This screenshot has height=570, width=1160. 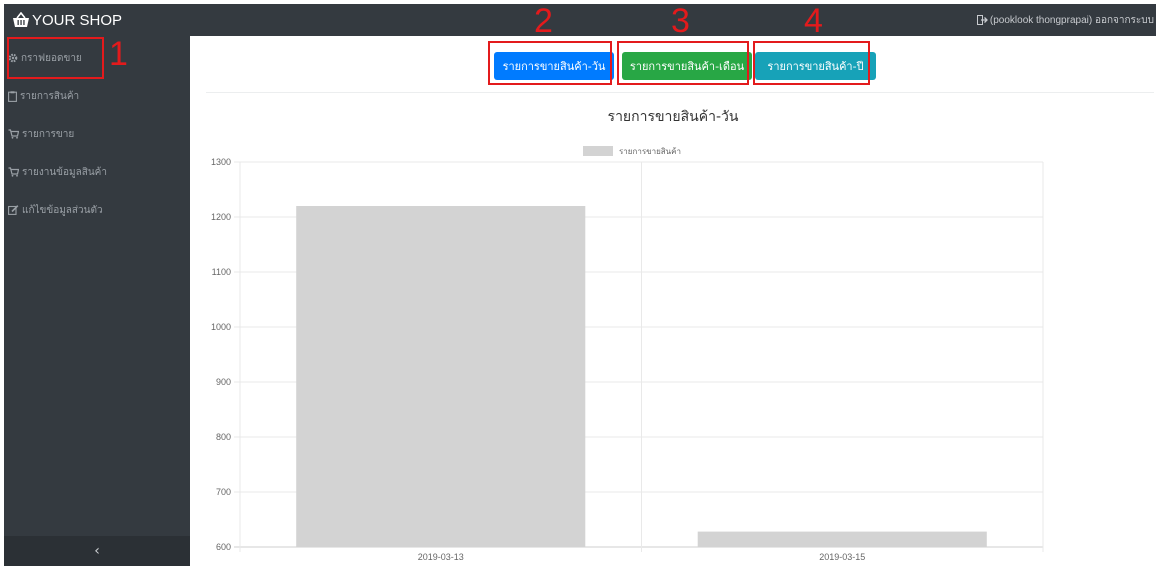 I want to click on annotation-number-1: 1, so click(x=118, y=54).